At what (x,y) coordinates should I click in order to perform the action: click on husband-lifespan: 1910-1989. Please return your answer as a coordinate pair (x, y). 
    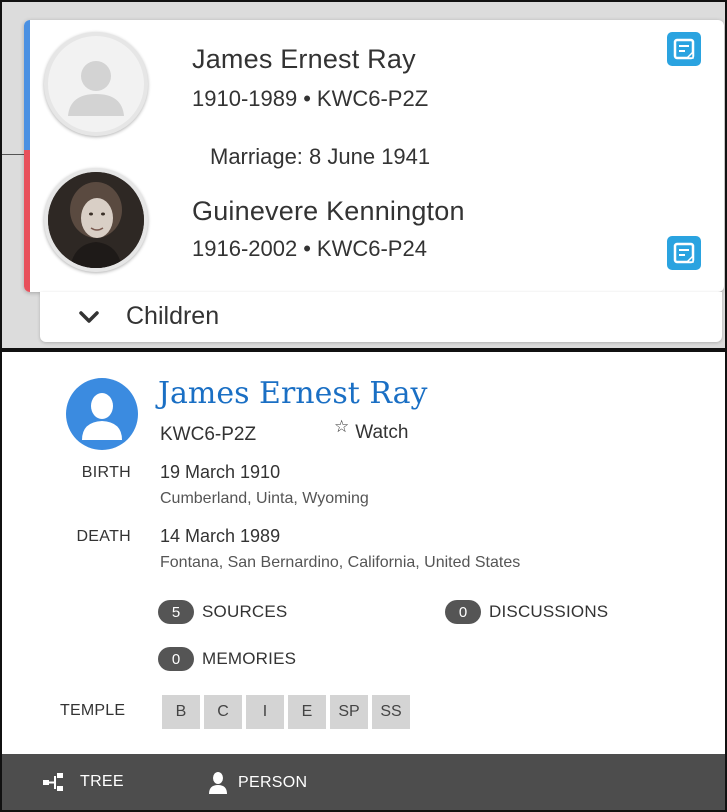
    Looking at the image, I should click on (245, 98).